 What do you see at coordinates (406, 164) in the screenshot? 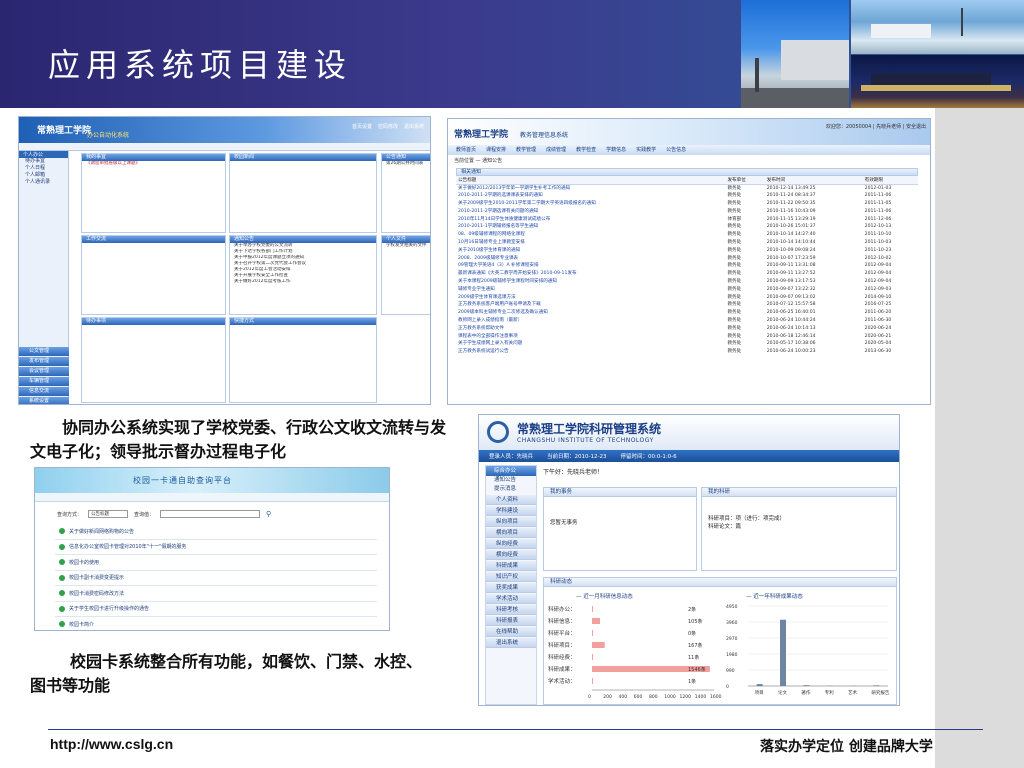
I see `oa-panel-line: 第26期公共时间表` at bounding box center [406, 164].